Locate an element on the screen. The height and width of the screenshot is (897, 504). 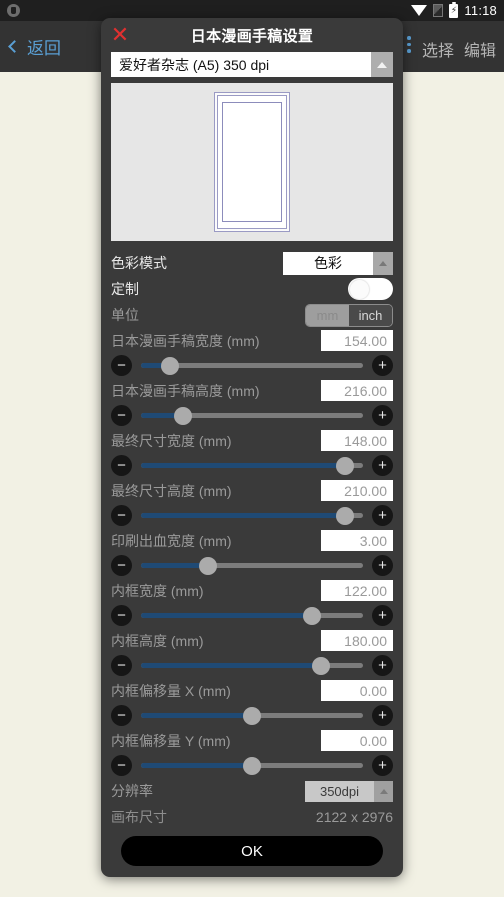
toolbar-actions: 选择 编辑 is located at coordinates (459, 49).